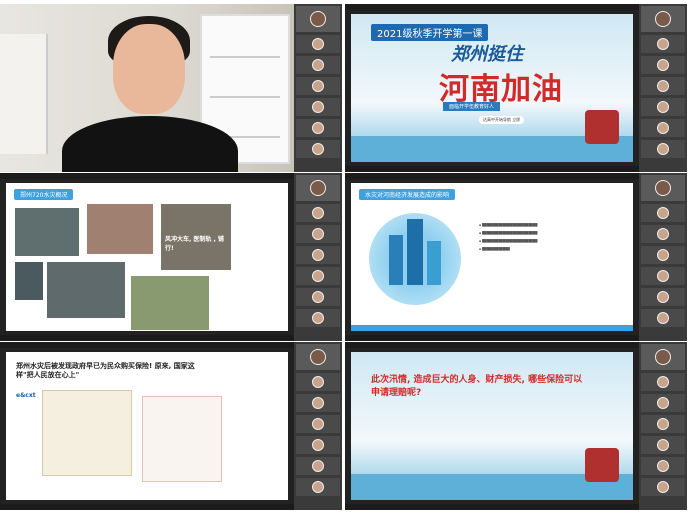 The width and height of the screenshot is (688, 518). I want to click on slide-heading: 水灾对河南经济发展造成的影响, so click(407, 194).